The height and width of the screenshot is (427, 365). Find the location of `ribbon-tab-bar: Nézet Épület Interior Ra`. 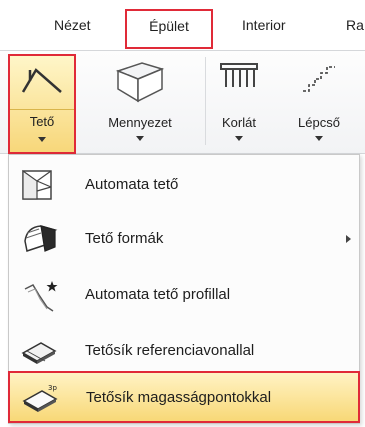

ribbon-tab-bar: Nézet Épület Interior Ra is located at coordinates (182, 26).